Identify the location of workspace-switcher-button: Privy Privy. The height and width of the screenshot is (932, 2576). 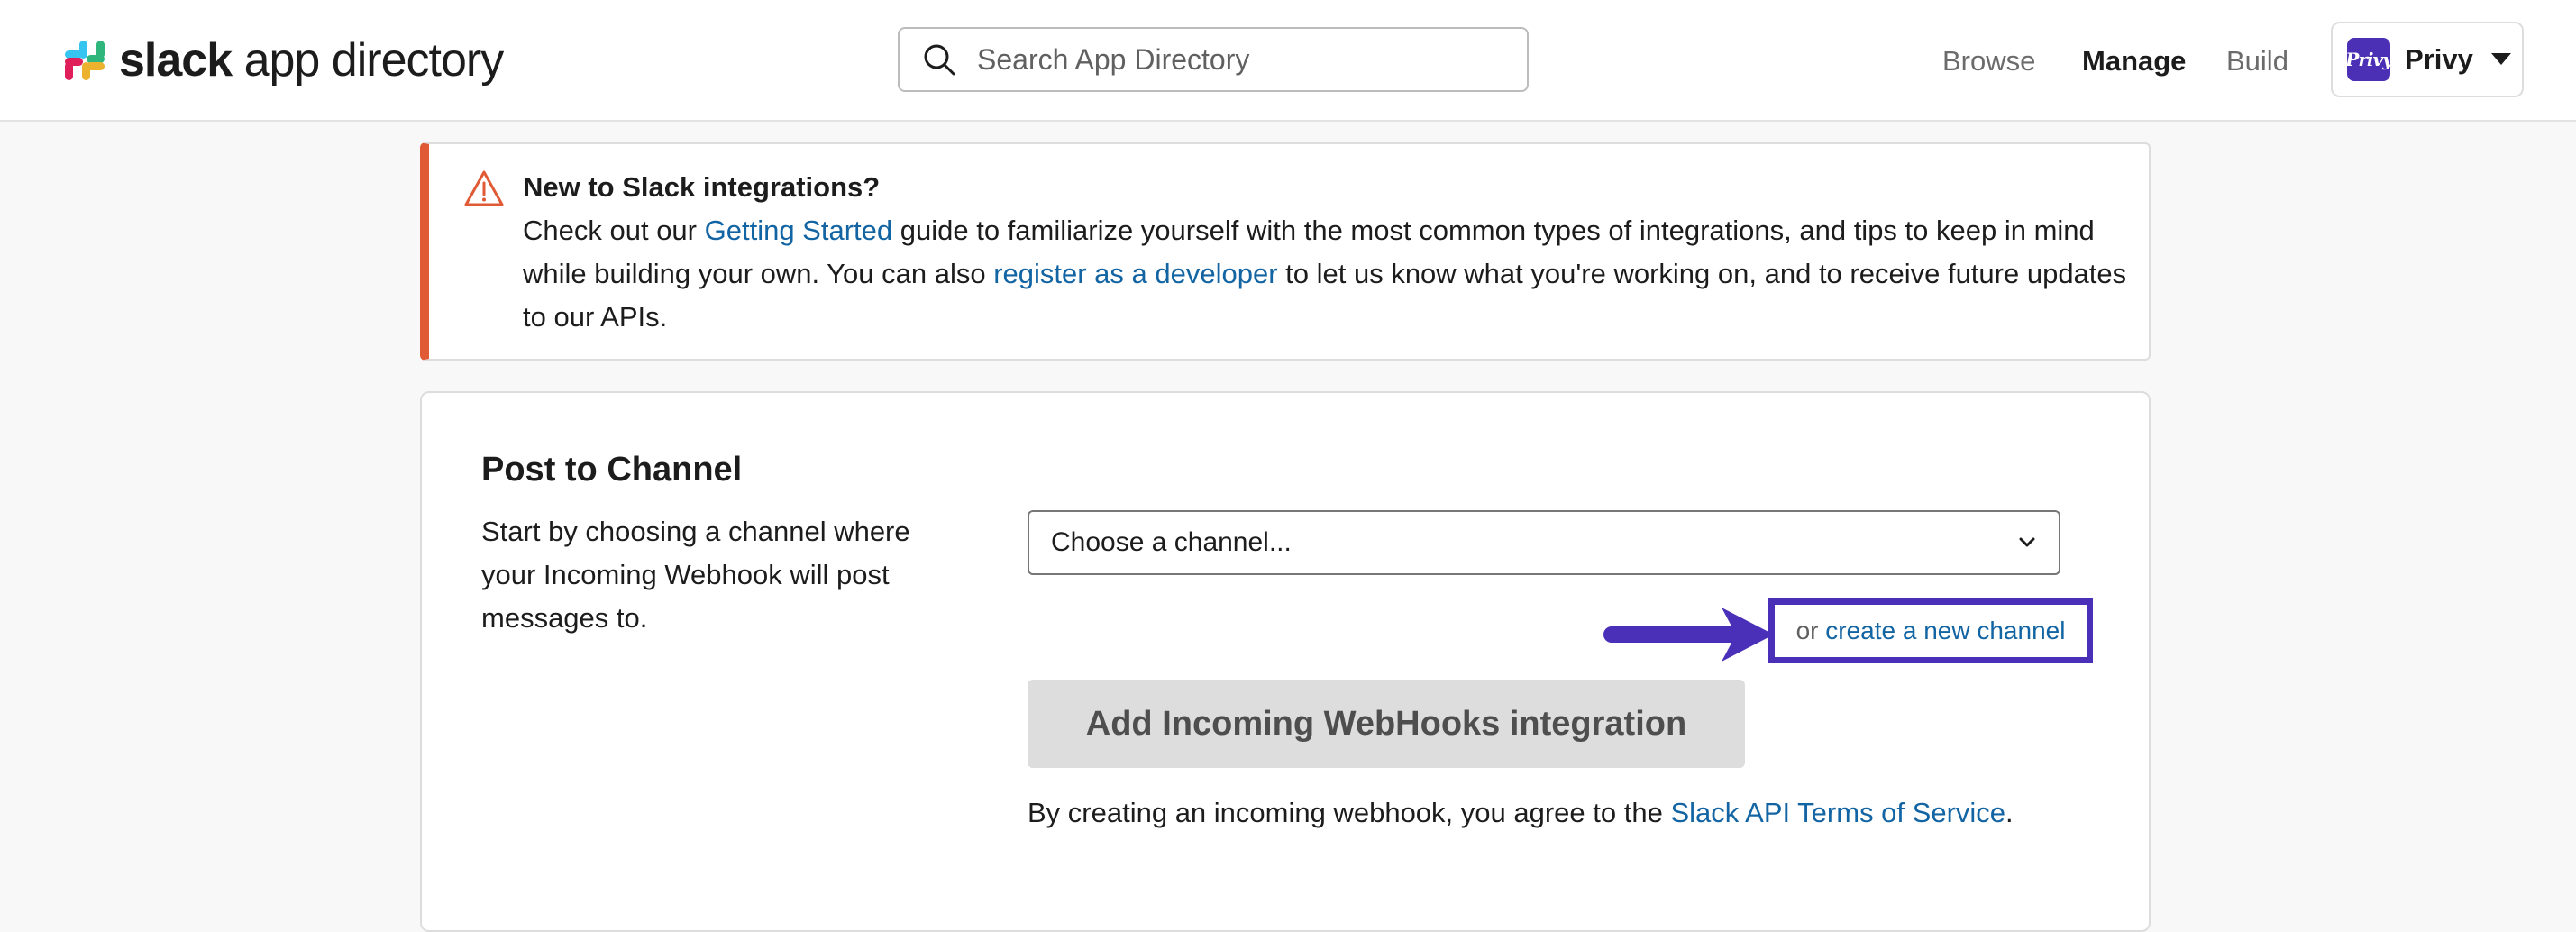
(2427, 59).